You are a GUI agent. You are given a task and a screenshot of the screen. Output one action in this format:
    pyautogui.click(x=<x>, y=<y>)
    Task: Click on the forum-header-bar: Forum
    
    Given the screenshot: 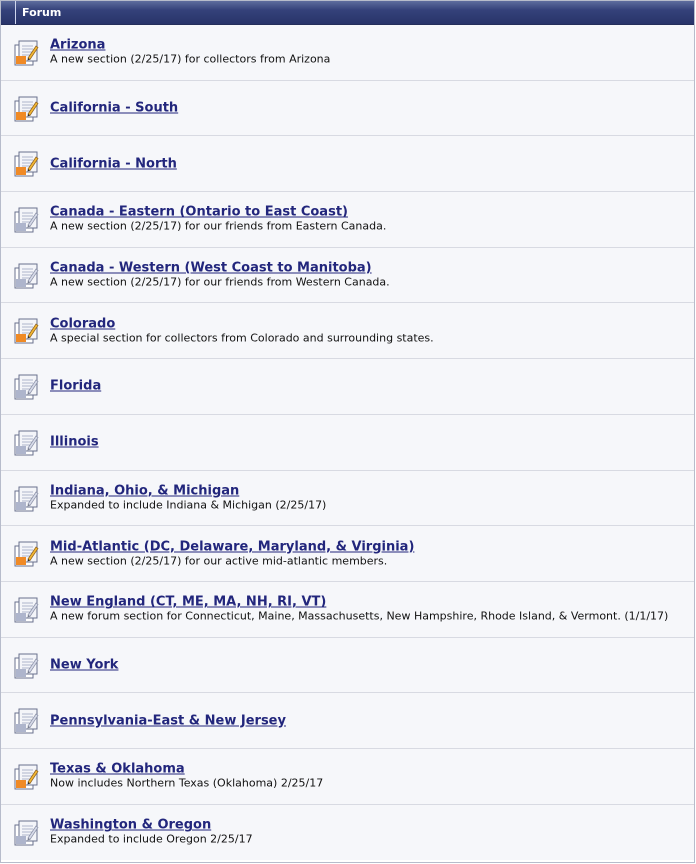 What is the action you would take?
    pyautogui.click(x=347, y=13)
    